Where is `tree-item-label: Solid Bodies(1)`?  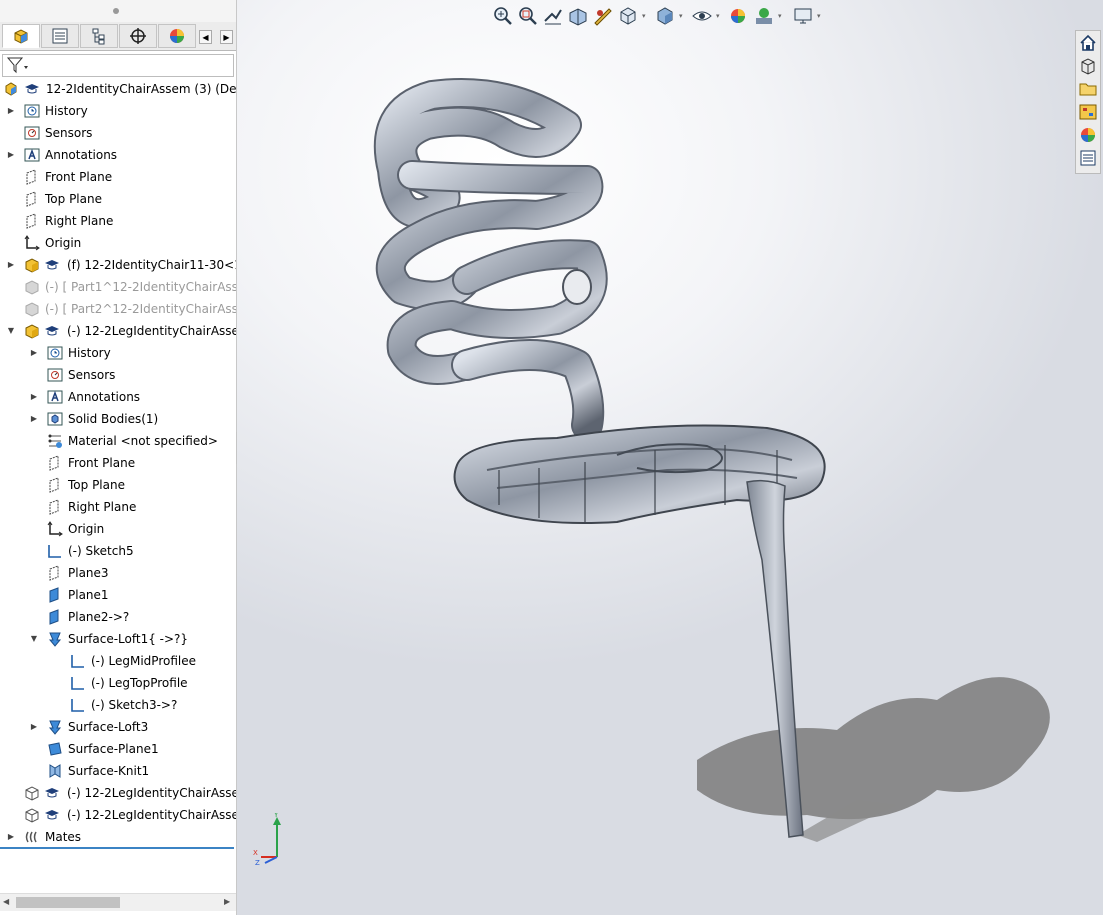 tree-item-label: Solid Bodies(1) is located at coordinates (113, 419).